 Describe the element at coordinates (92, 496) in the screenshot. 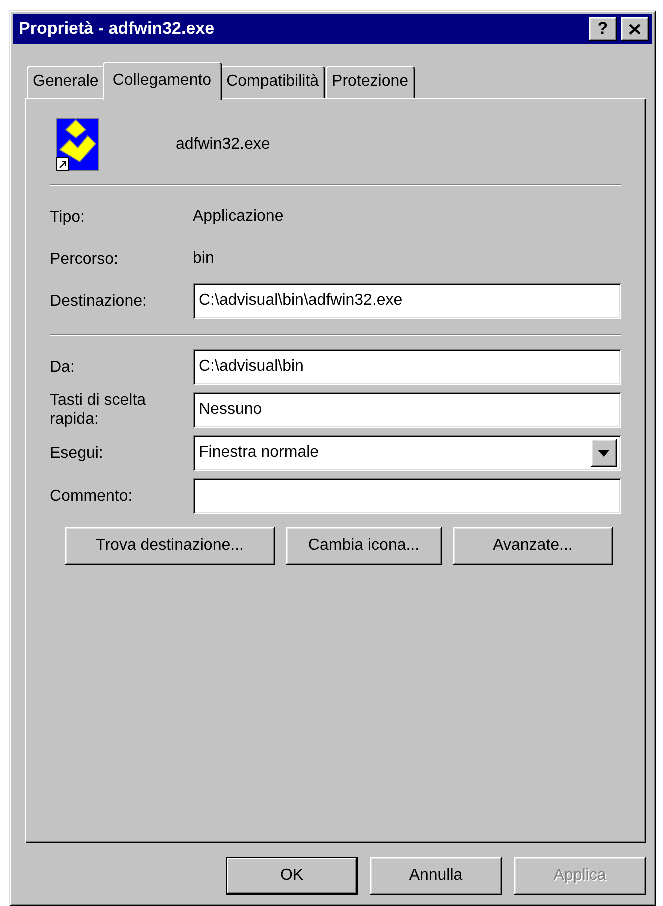

I see `field-label: Commento:` at that location.